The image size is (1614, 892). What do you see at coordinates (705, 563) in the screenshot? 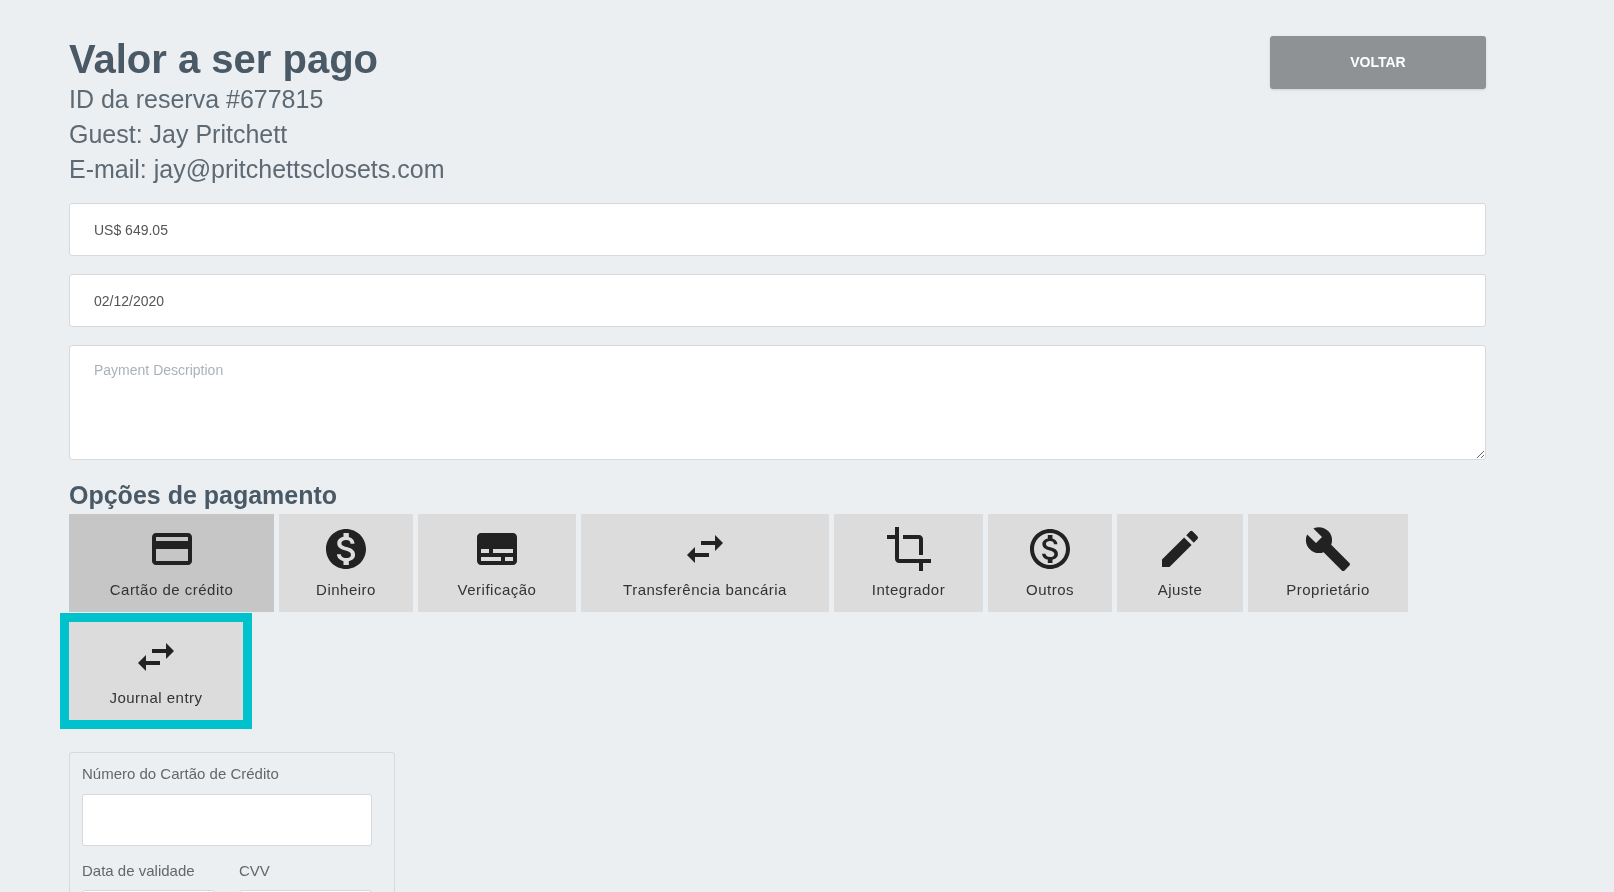
I see `payment-option-tile: Transferência bancária` at bounding box center [705, 563].